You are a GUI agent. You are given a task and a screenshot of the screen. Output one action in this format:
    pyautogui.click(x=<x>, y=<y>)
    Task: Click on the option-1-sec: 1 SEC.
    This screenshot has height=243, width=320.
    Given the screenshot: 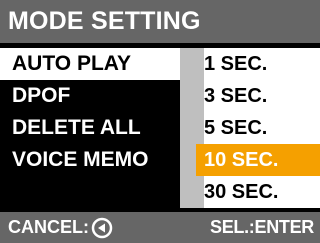 What is the action you would take?
    pyautogui.click(x=262, y=64)
    